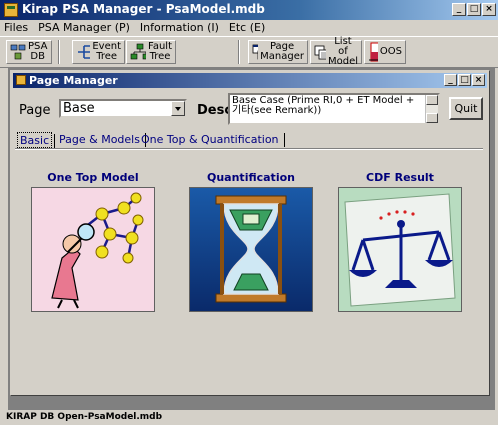 This screenshot has height=425, width=498. I want to click on database-icon, so click(18, 52).